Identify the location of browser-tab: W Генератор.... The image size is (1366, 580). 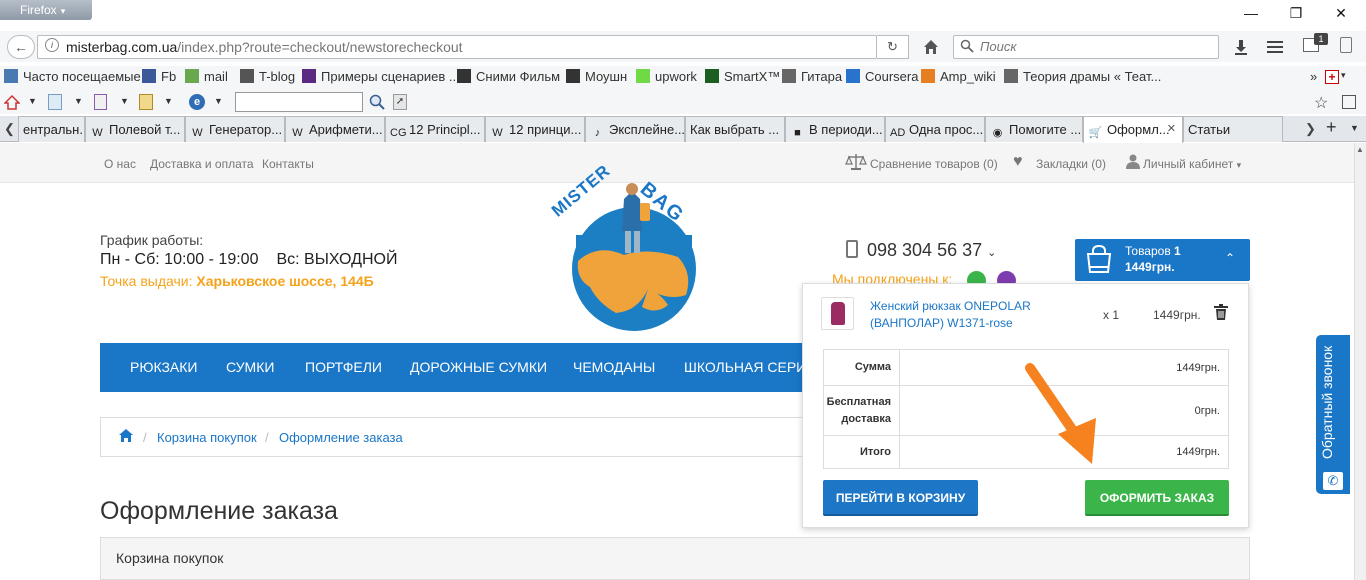
(235, 129).